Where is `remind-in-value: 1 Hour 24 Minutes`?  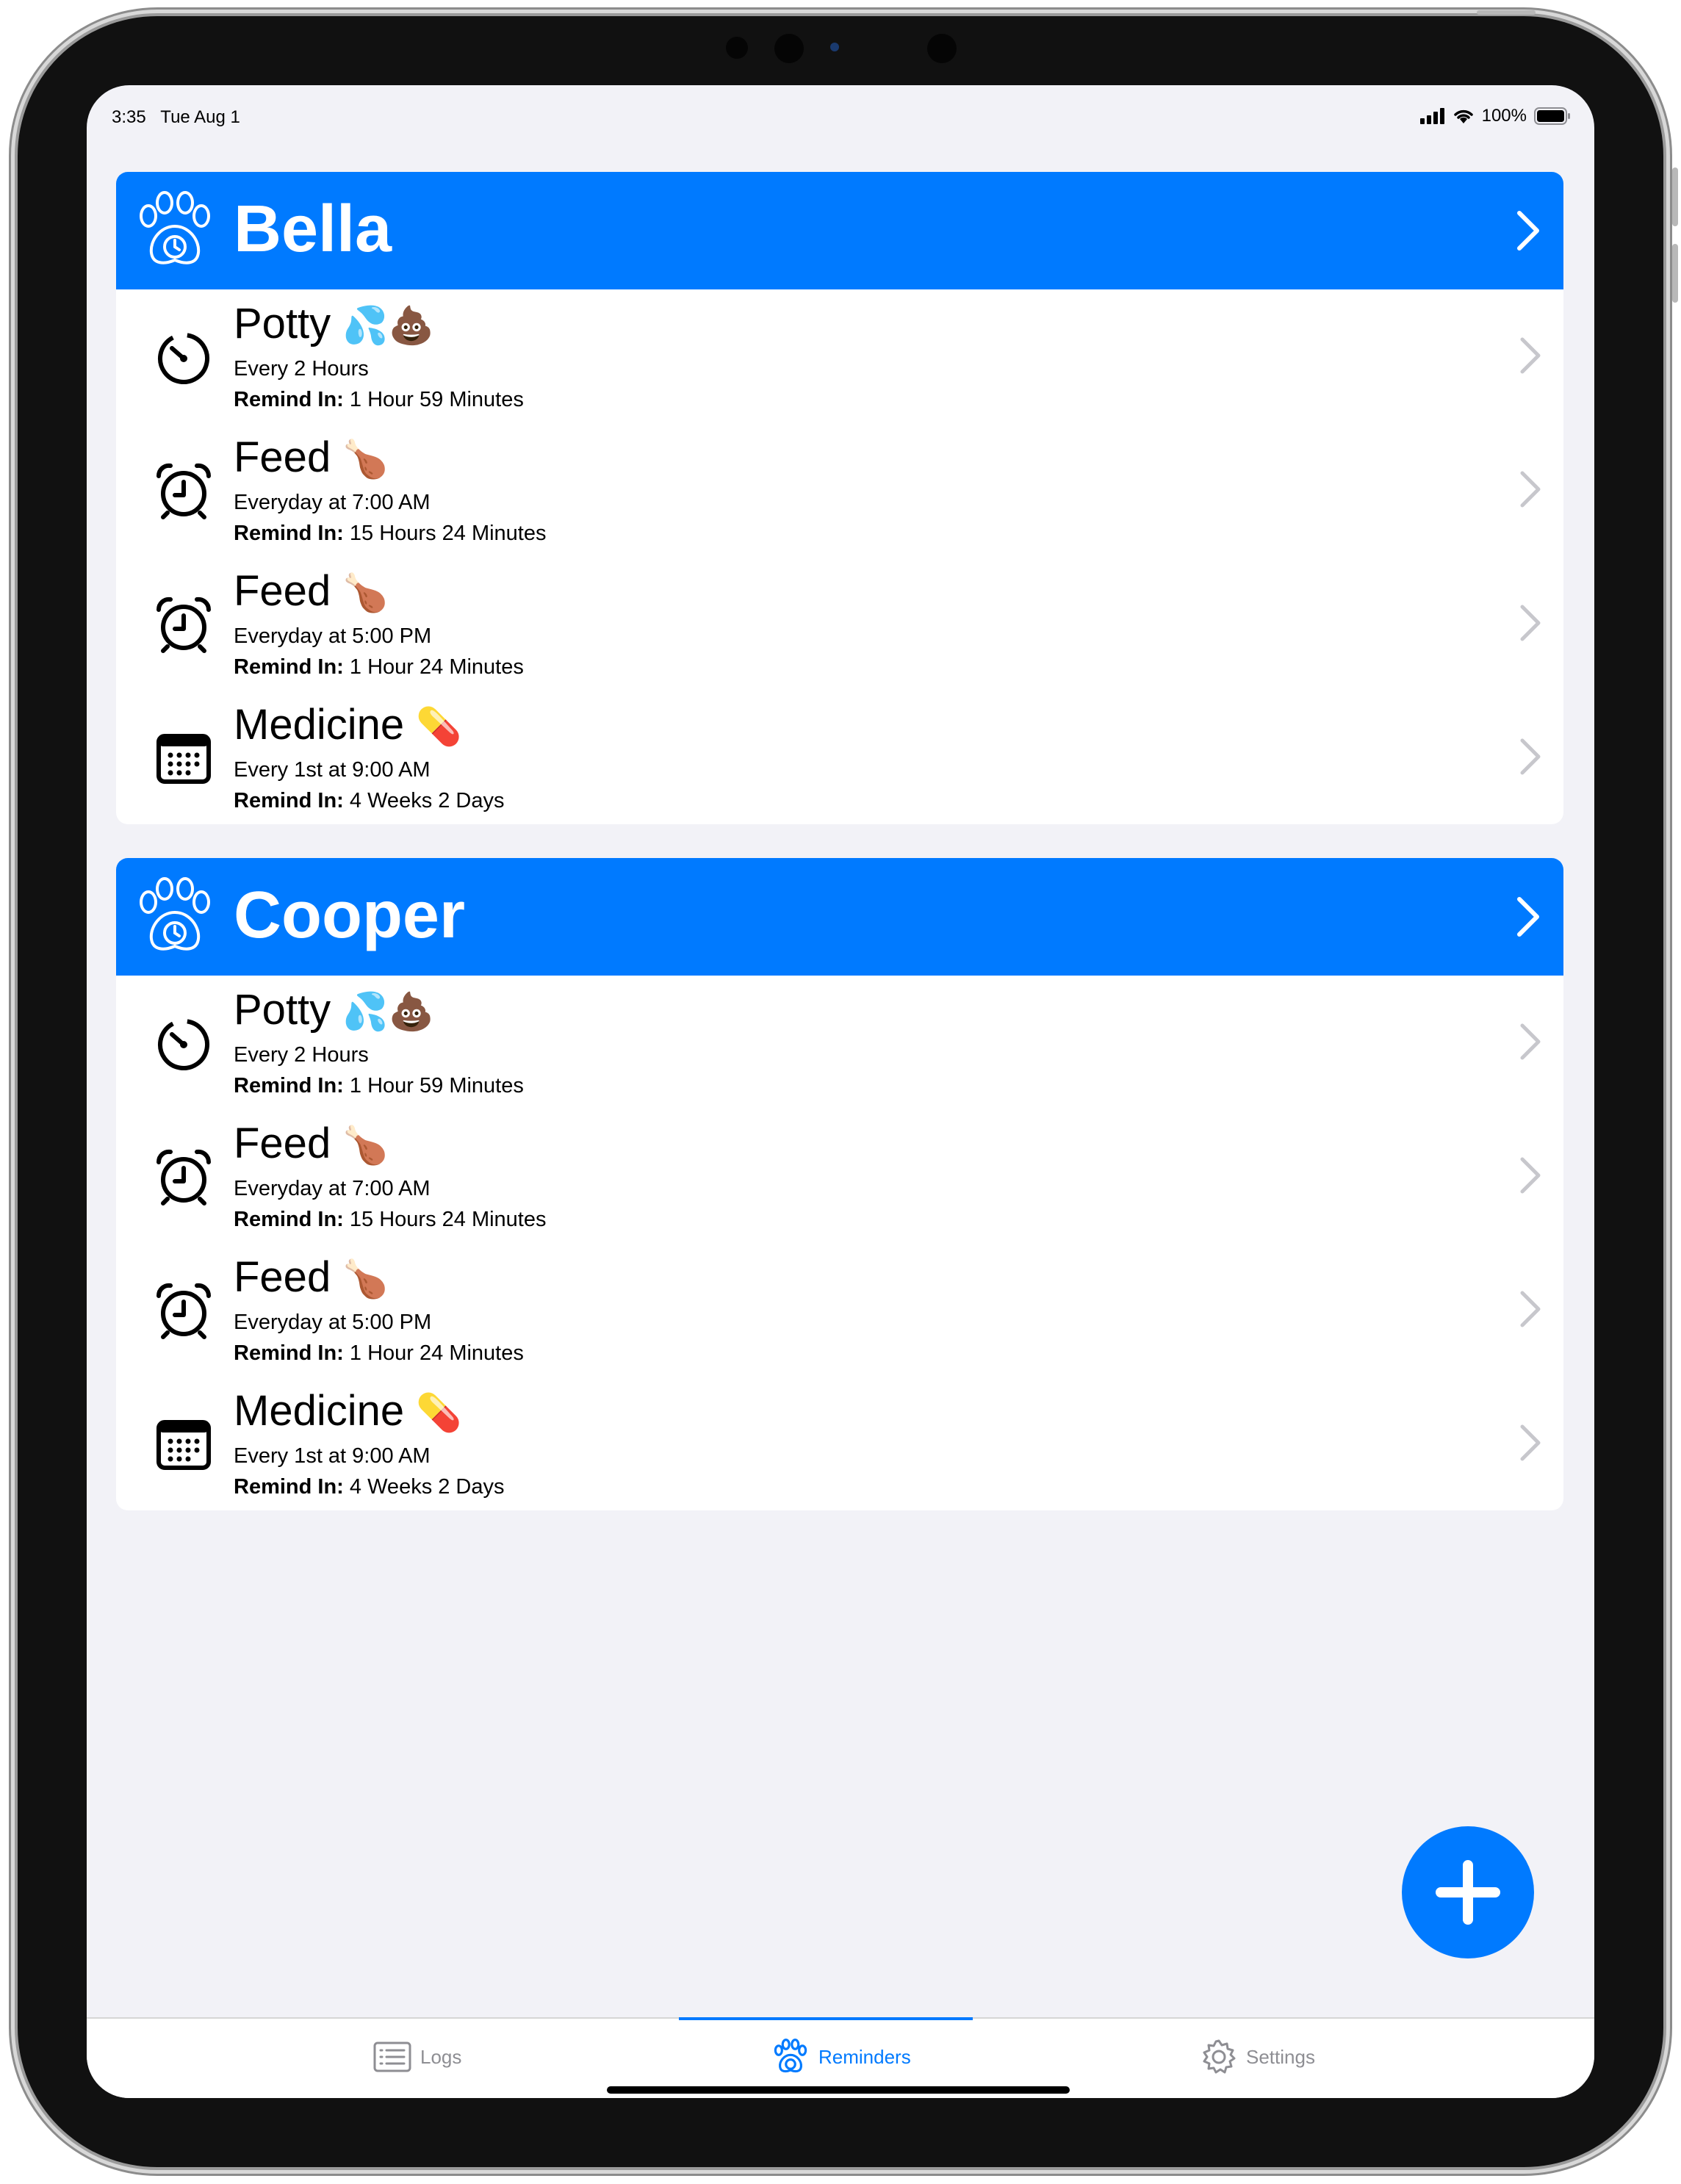 remind-in-value: 1 Hour 24 Minutes is located at coordinates (433, 667).